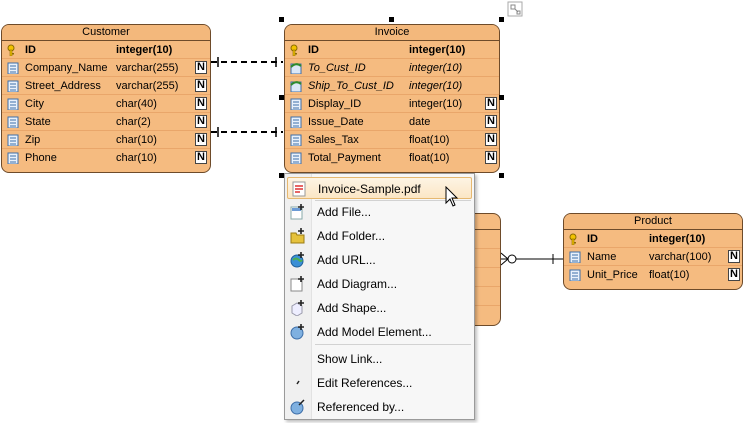 The image size is (744, 423). I want to click on add-file-icon, so click(298, 212).